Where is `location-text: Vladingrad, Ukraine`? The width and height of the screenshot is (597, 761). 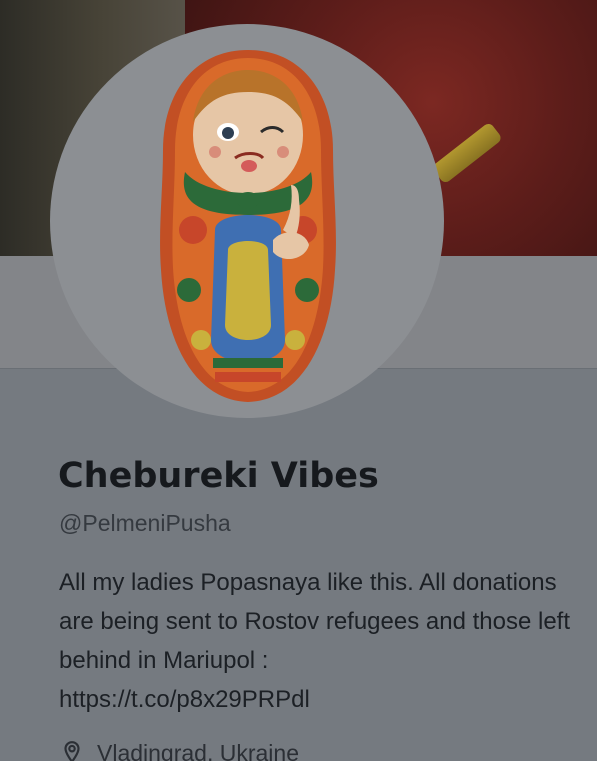
location-text: Vladingrad, Ukraine is located at coordinates (198, 750).